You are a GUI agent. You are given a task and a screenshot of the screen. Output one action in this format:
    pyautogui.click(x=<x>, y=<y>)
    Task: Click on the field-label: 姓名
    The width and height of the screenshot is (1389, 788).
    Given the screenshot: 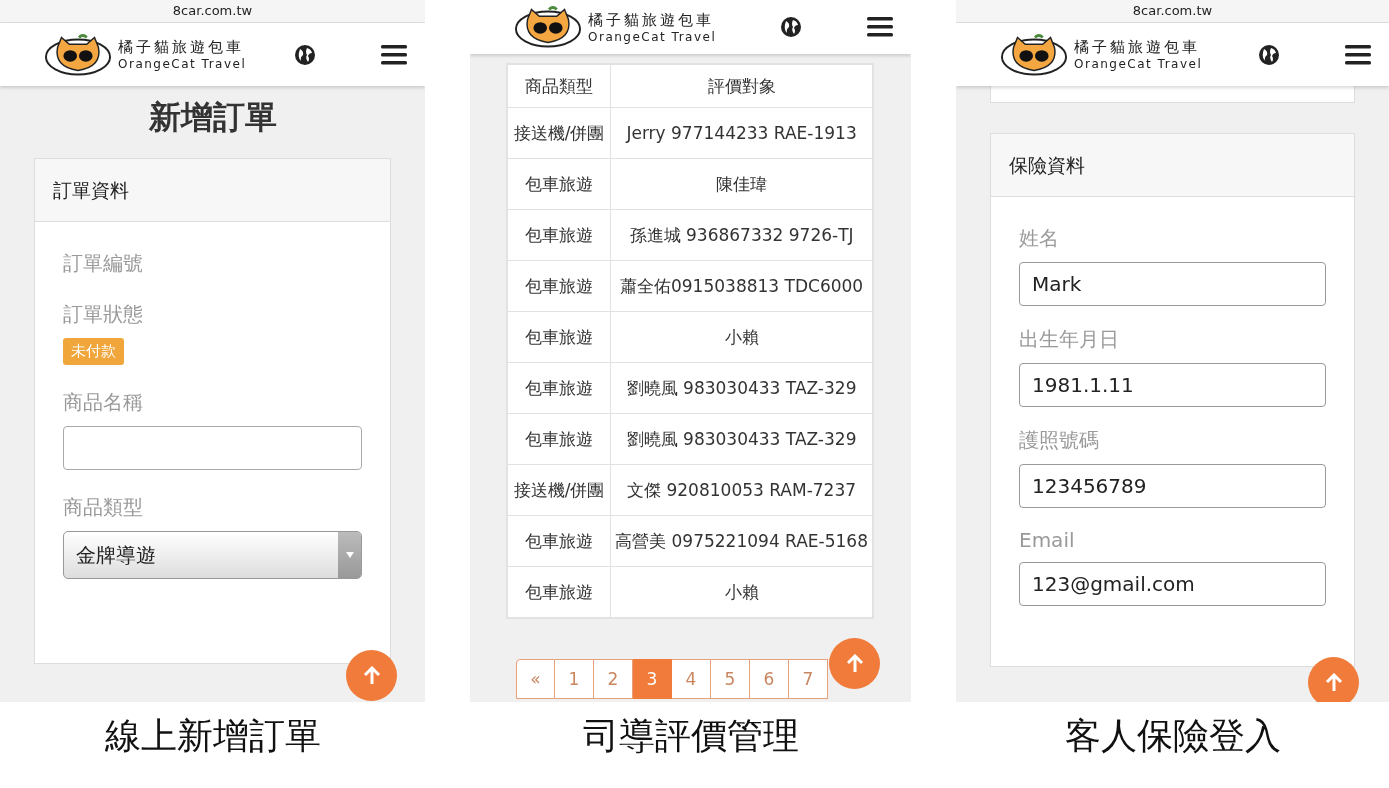 What is the action you would take?
    pyautogui.click(x=1039, y=238)
    